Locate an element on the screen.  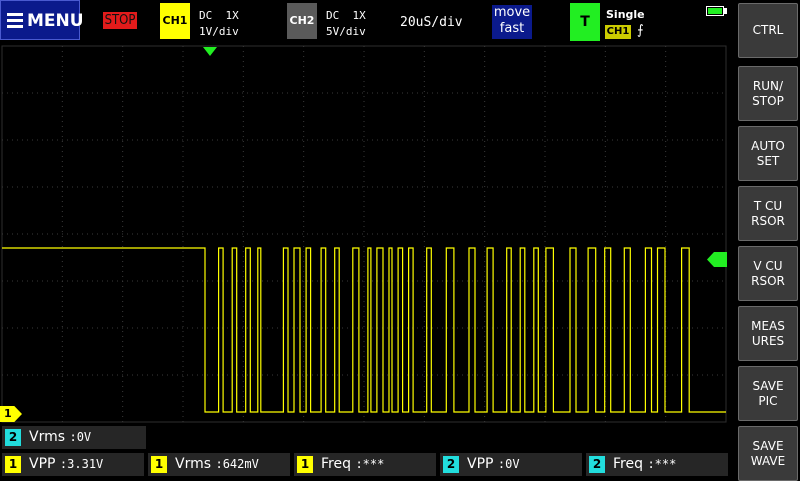
measurement-ch1-vrms: 1 Vrms :642mV is located at coordinates (219, 464).